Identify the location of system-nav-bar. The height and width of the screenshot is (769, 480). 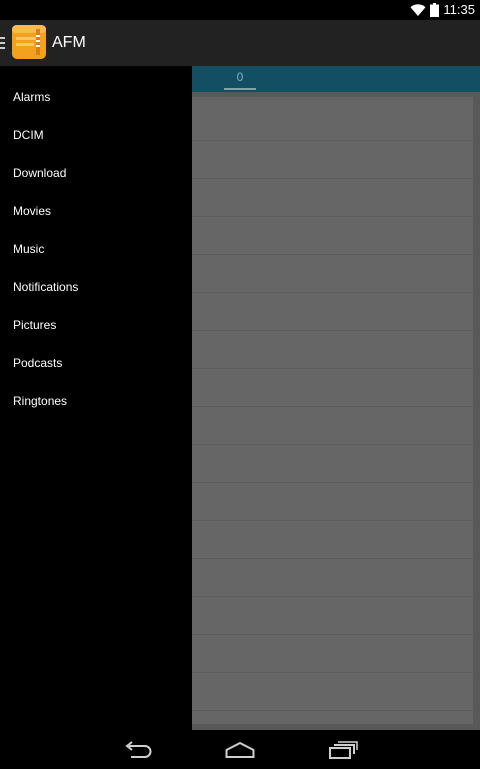
(240, 749).